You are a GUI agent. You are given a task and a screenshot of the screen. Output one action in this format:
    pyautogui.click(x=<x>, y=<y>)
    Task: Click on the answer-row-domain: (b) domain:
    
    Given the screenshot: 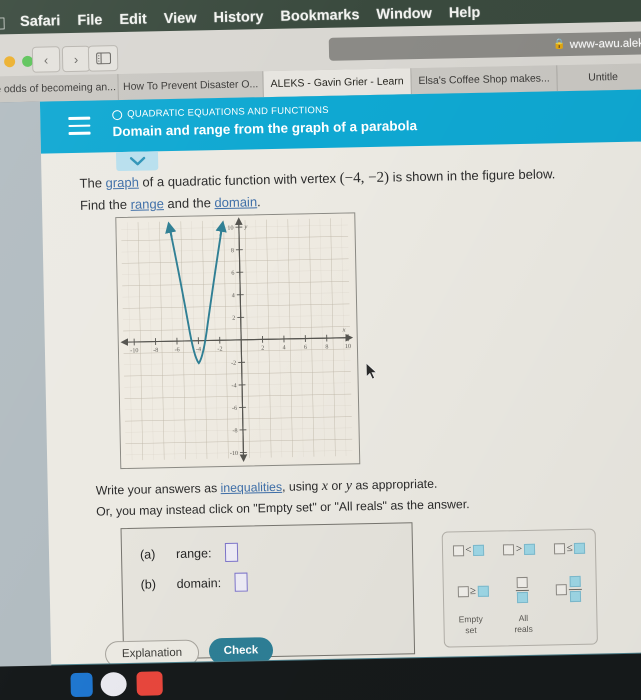 What is the action you would take?
    pyautogui.click(x=194, y=583)
    